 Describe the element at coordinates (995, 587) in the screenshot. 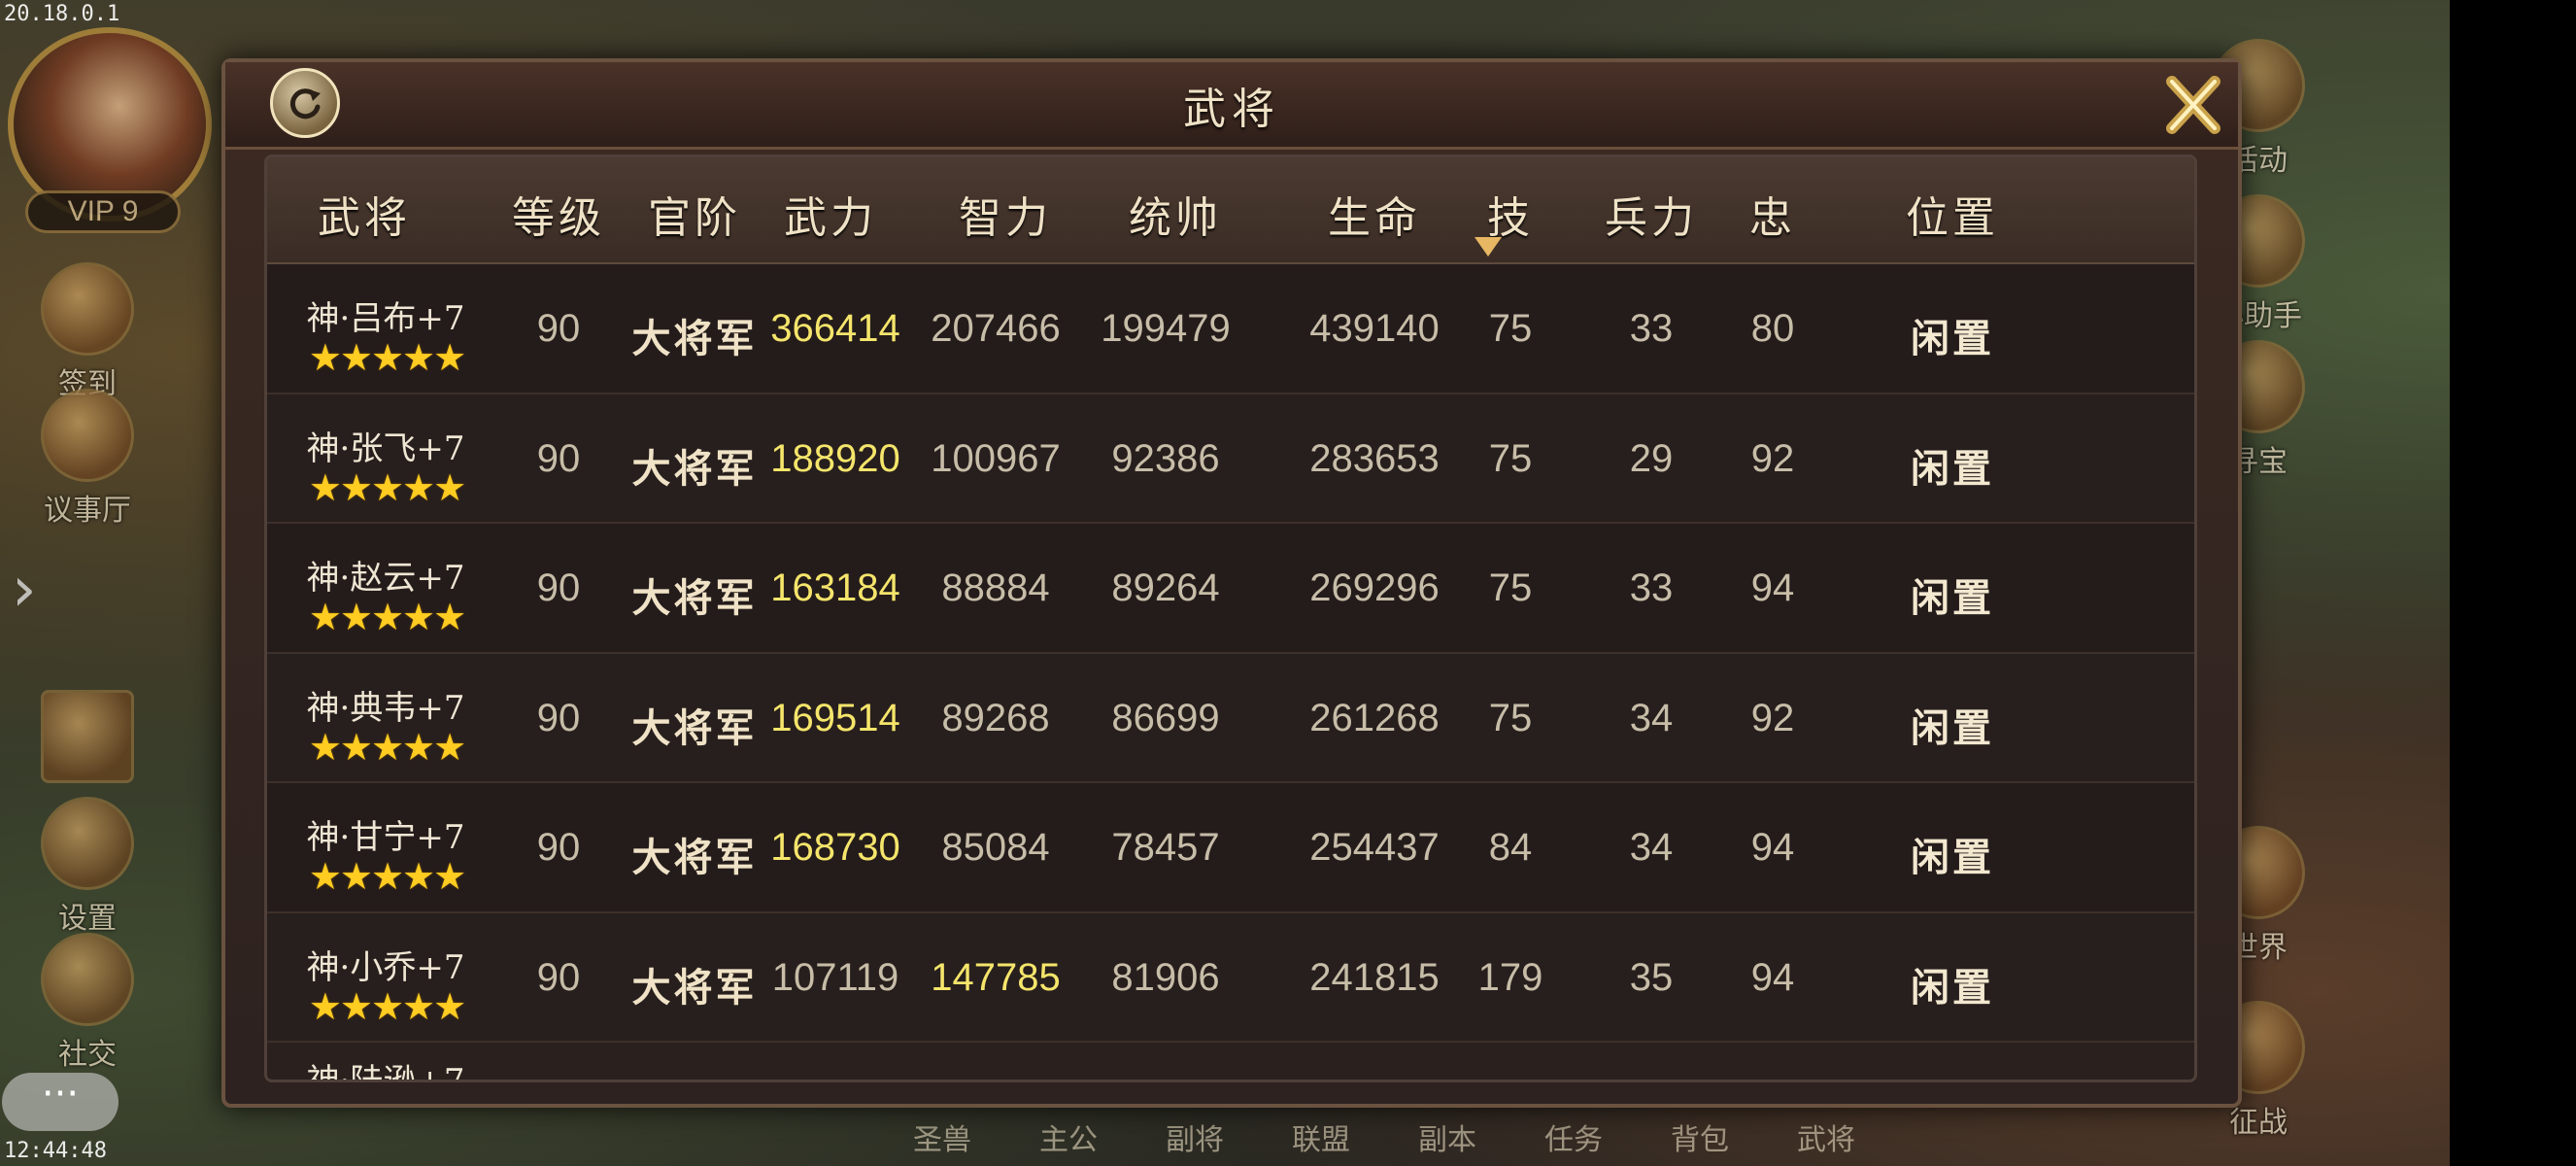

I see `cell-intellect: 88884` at that location.